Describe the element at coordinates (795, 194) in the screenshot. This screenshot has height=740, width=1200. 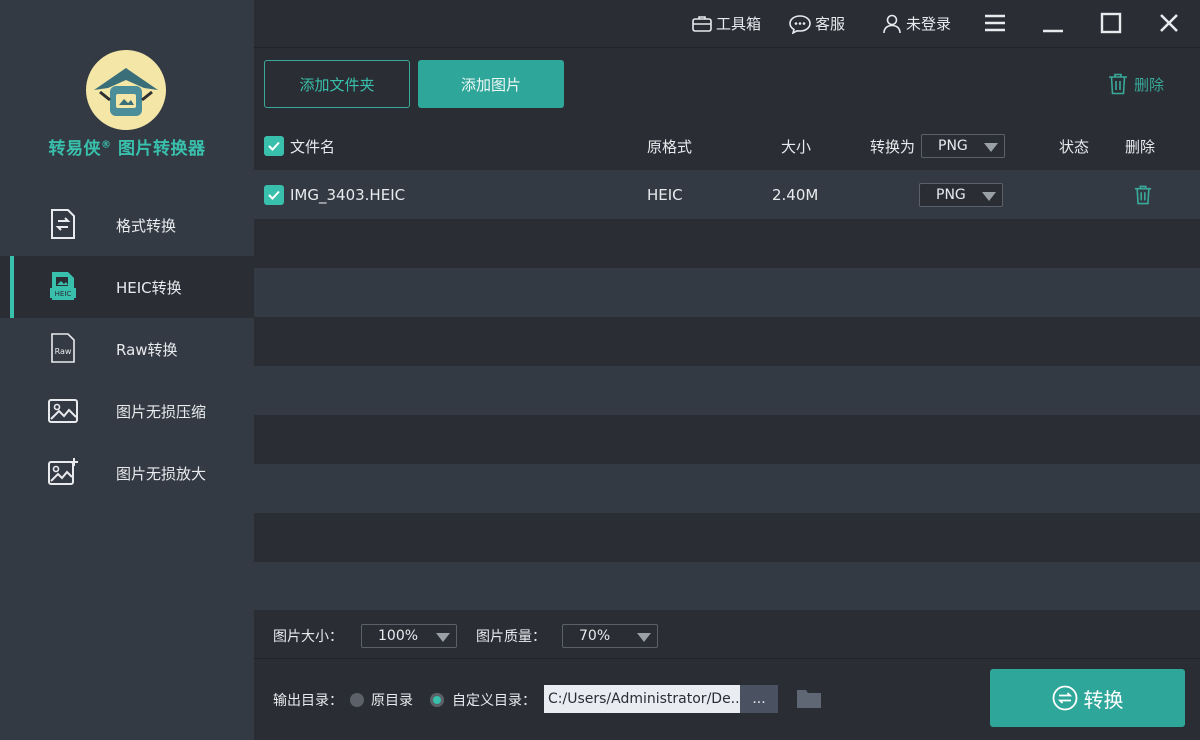
I see `row-size: 2.40M` at that location.